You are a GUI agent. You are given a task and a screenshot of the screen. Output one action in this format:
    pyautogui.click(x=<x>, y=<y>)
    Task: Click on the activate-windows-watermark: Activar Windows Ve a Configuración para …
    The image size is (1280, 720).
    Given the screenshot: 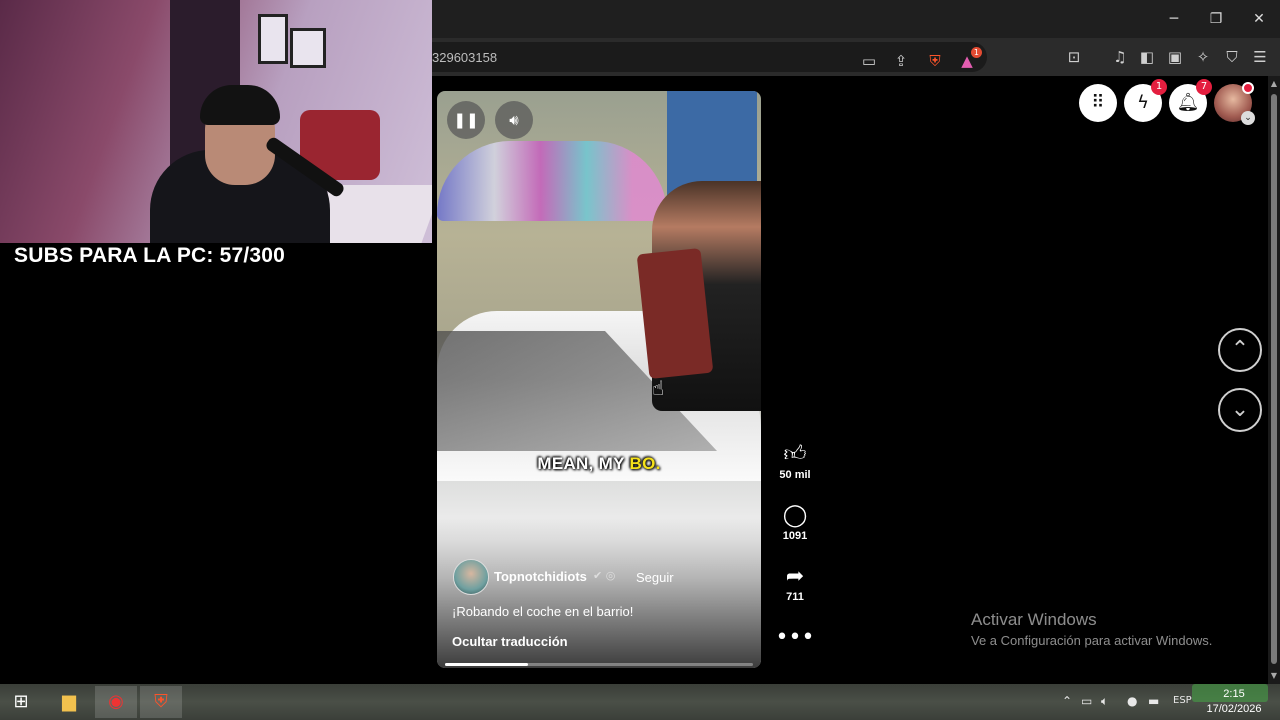 What is the action you would take?
    pyautogui.click(x=1091, y=629)
    